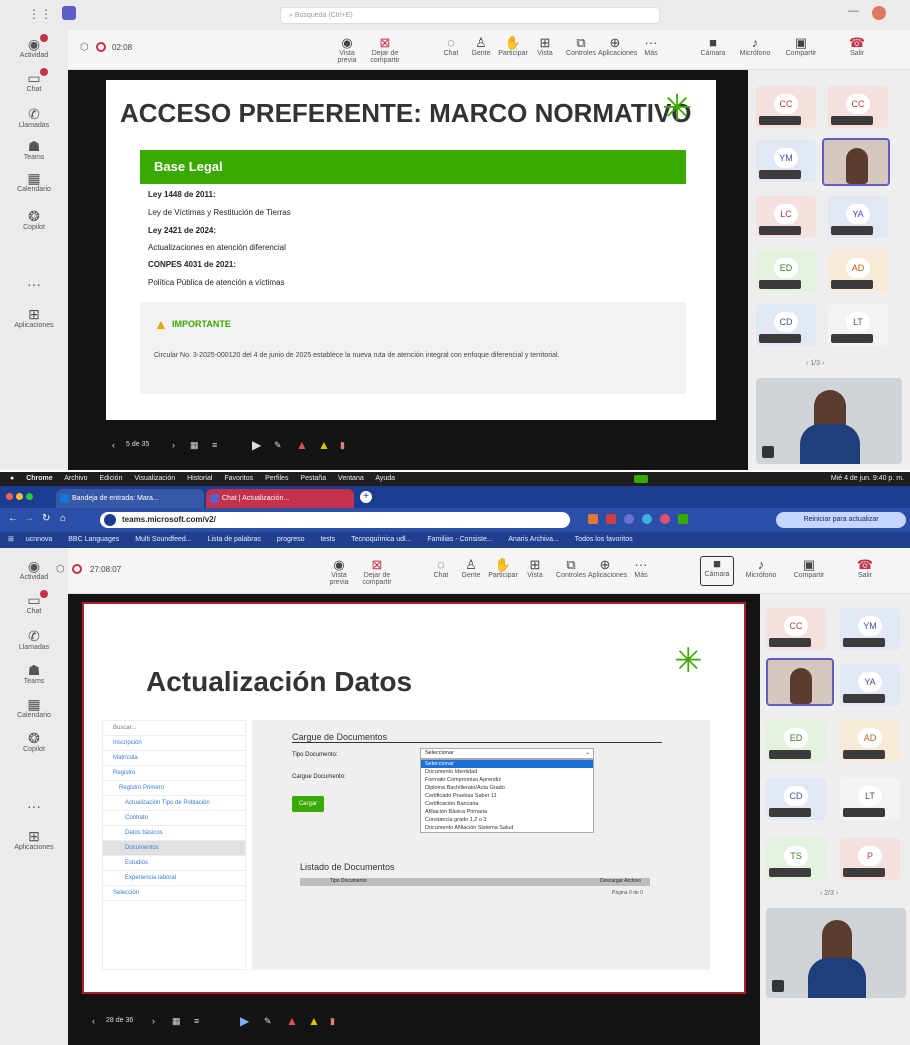 The image size is (910, 1045). What do you see at coordinates (238, 478) in the screenshot?
I see `menu-favoritos: Favoritos` at bounding box center [238, 478].